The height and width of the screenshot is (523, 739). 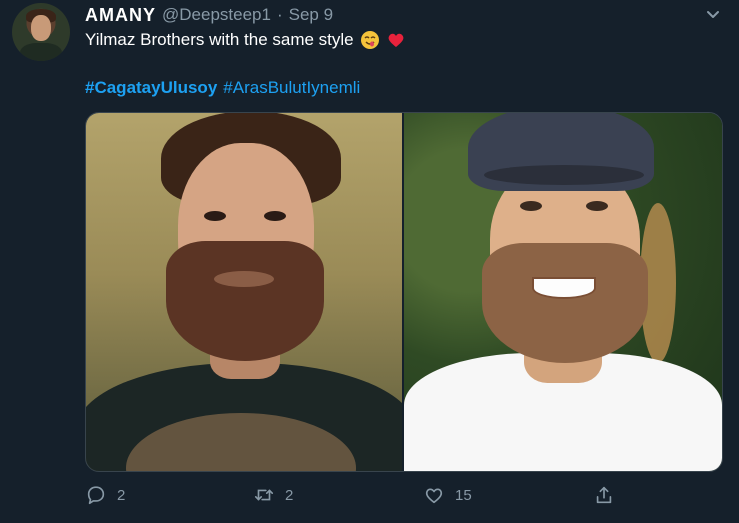 I want to click on like-count: 15, so click(x=463, y=495).